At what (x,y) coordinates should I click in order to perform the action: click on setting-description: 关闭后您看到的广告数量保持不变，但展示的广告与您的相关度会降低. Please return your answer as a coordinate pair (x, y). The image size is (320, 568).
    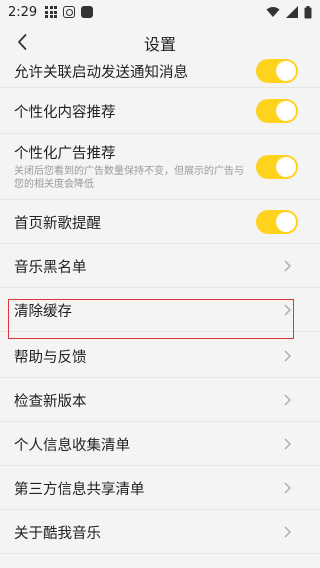
    Looking at the image, I should click on (129, 178).